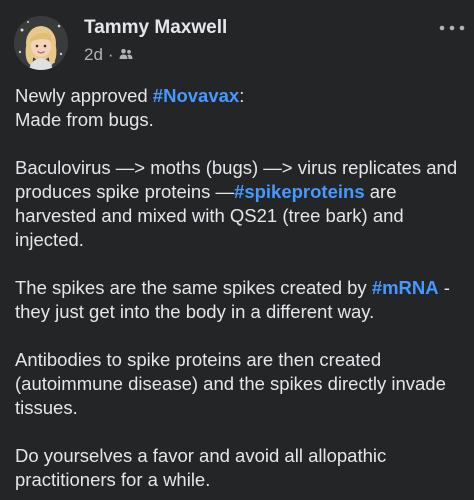 This screenshot has height=500, width=474. What do you see at coordinates (380, 191) in the screenshot?
I see `text-span: are` at bounding box center [380, 191].